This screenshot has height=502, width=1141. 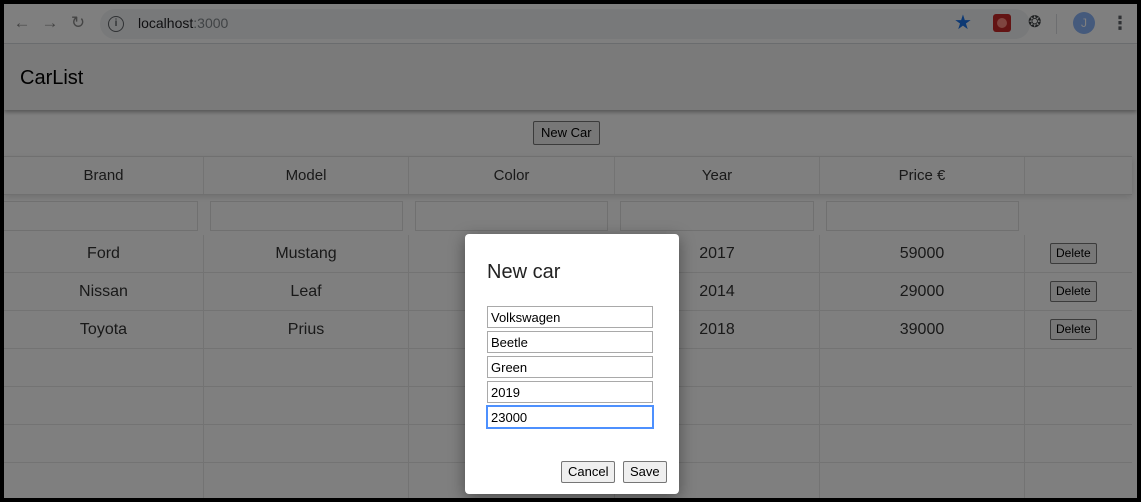 I want to click on dialog-title: New car, so click(x=524, y=272).